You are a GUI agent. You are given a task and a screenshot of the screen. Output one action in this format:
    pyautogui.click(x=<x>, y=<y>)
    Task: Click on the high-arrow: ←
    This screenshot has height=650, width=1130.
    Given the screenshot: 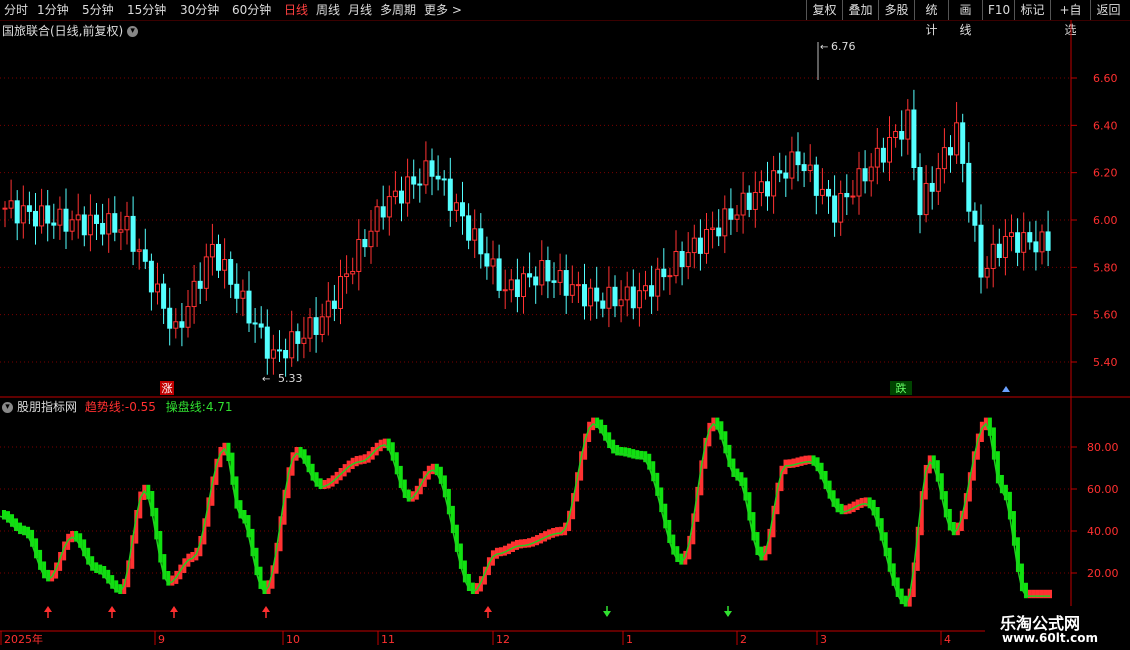 What is the action you would take?
    pyautogui.click(x=824, y=47)
    